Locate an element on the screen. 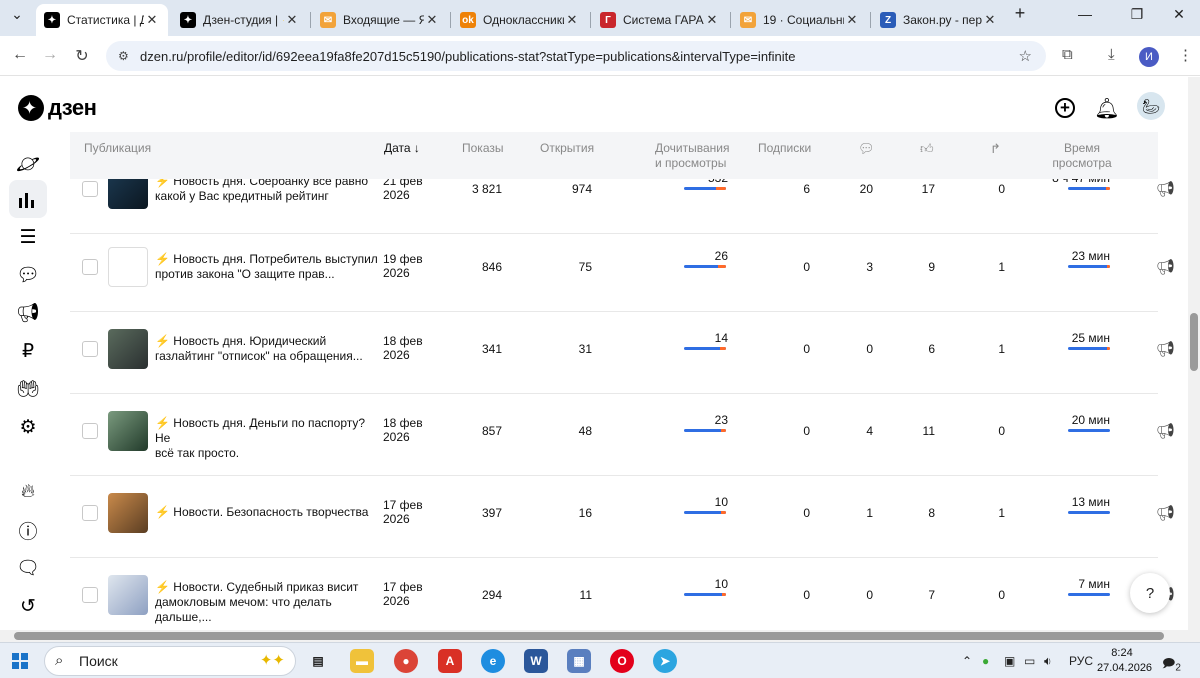 This screenshot has width=1200, height=678. notifications-icon: 🗩2 is located at coordinates (1171, 664).